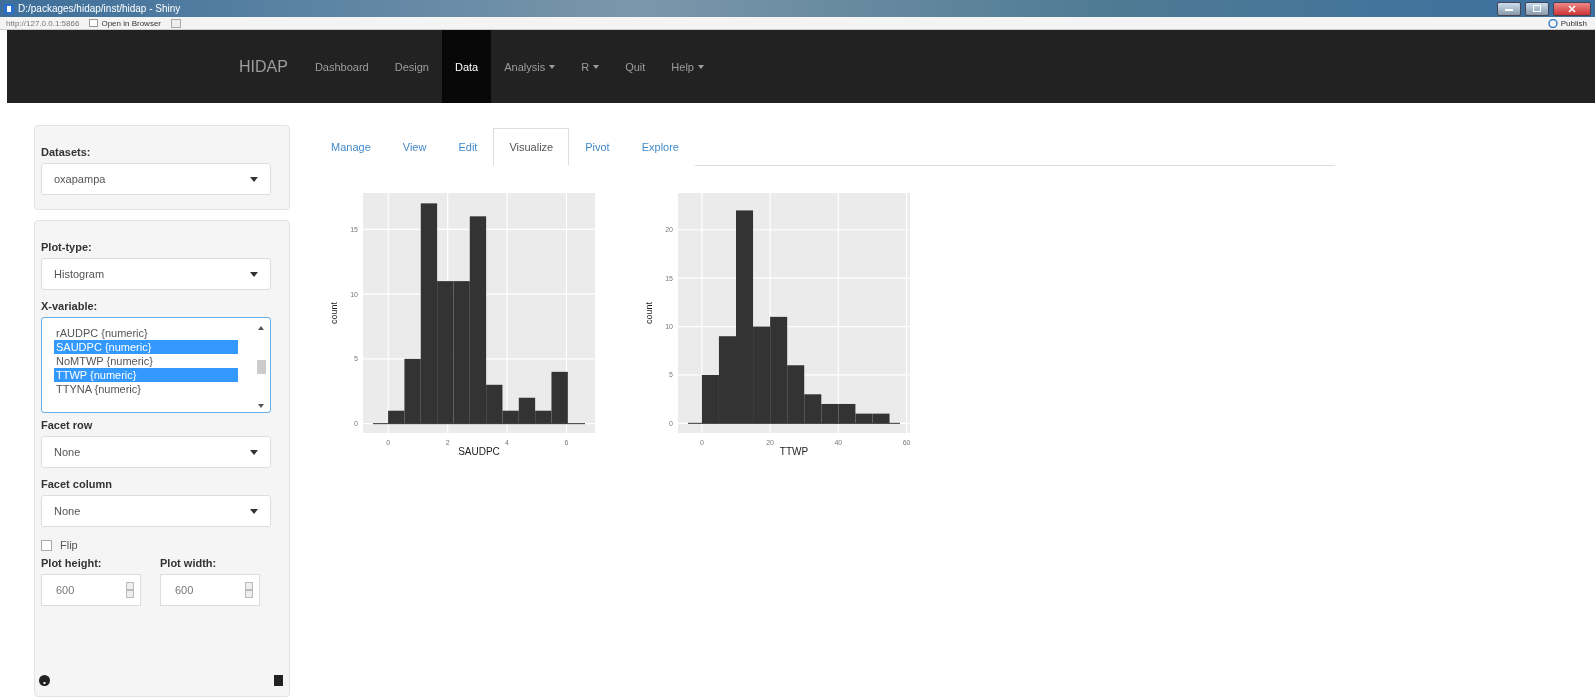  What do you see at coordinates (156, 511) in the screenshot?
I see `facet-column-select: None` at bounding box center [156, 511].